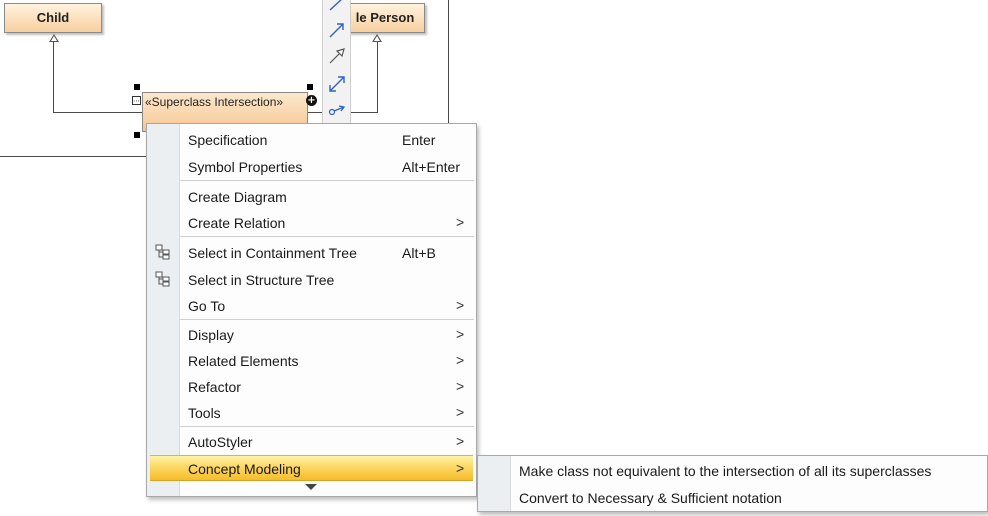 The height and width of the screenshot is (516, 988). Describe the element at coordinates (311, 100) in the screenshot. I see `add-compartment-icon: +` at that location.